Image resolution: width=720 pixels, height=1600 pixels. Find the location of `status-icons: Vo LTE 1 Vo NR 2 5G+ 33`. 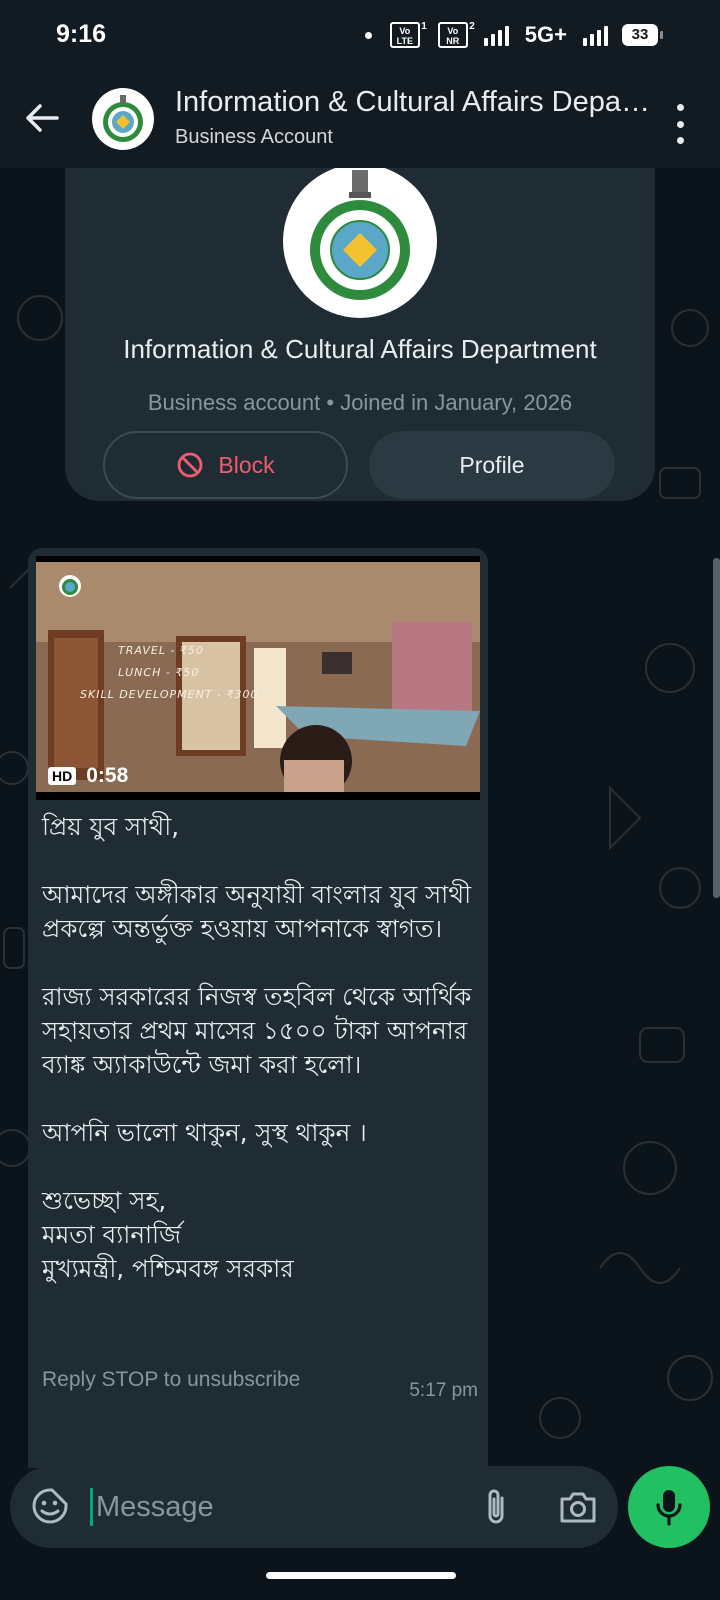

status-icons: Vo LTE 1 Vo NR 2 5G+ 33 is located at coordinates (513, 35).